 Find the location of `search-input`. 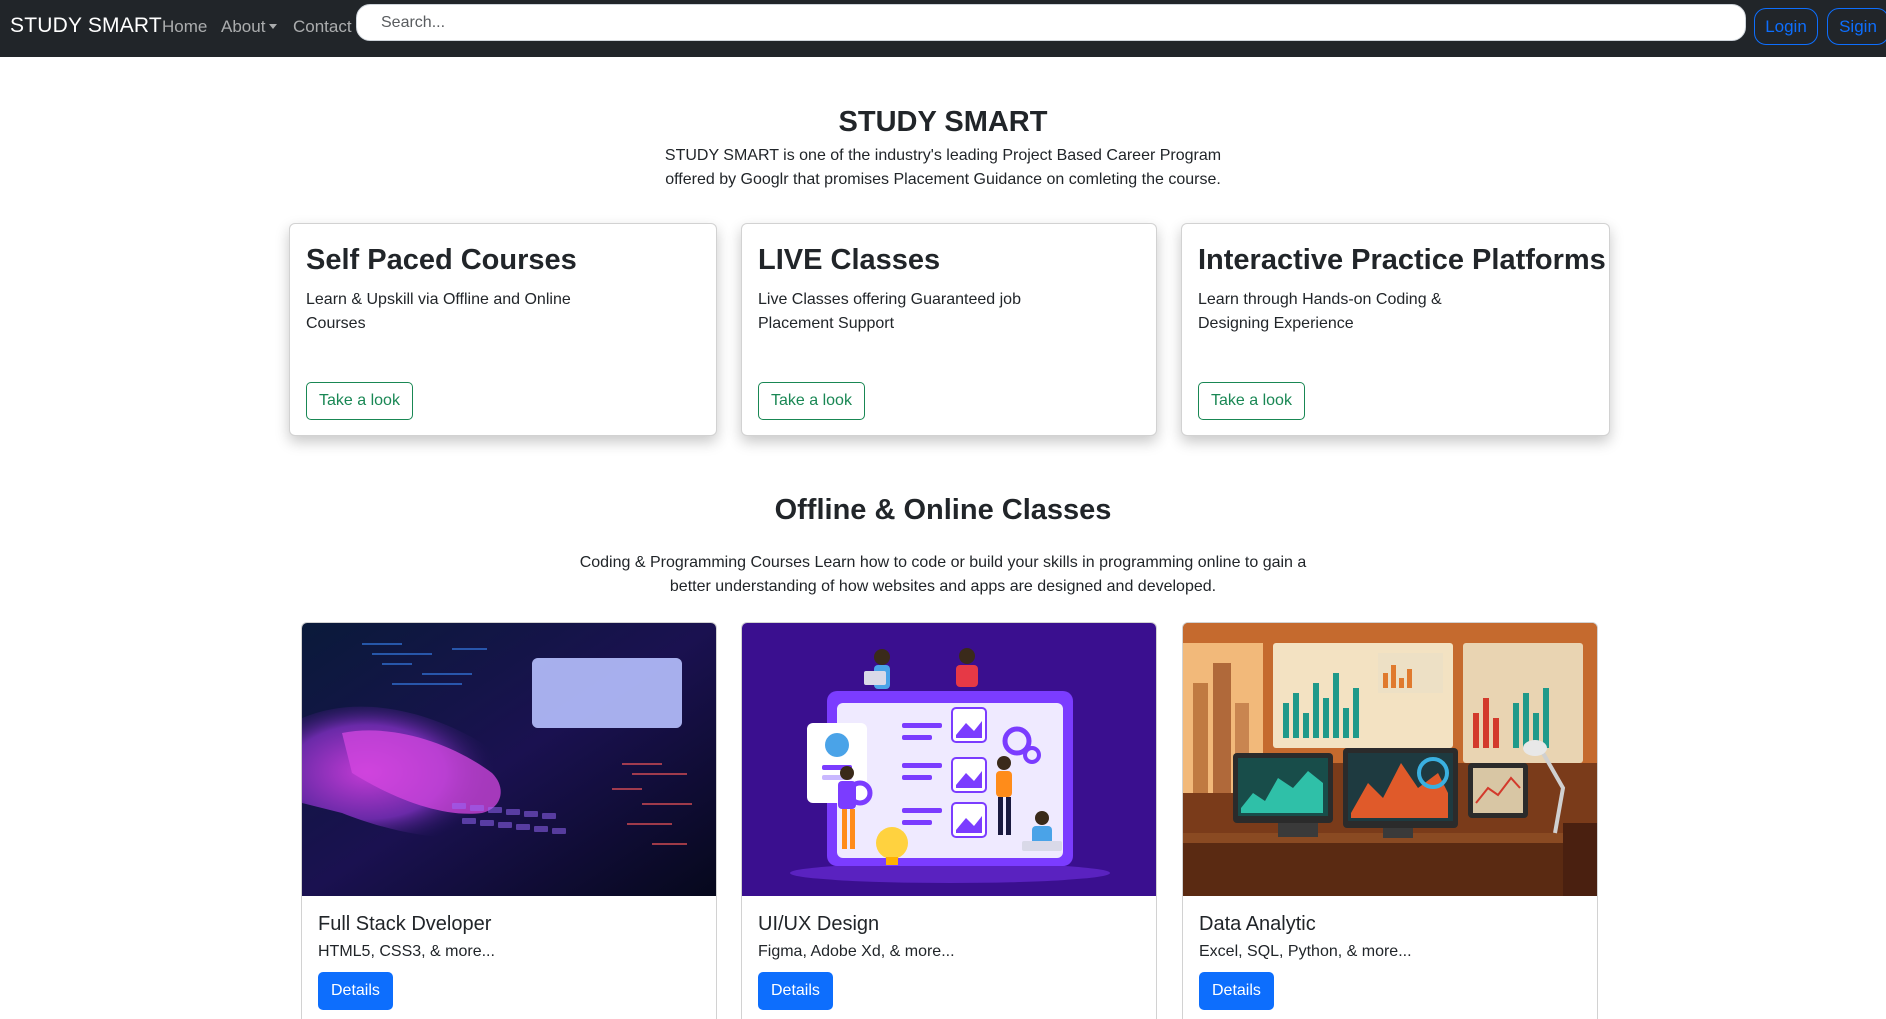

search-input is located at coordinates (1051, 22).